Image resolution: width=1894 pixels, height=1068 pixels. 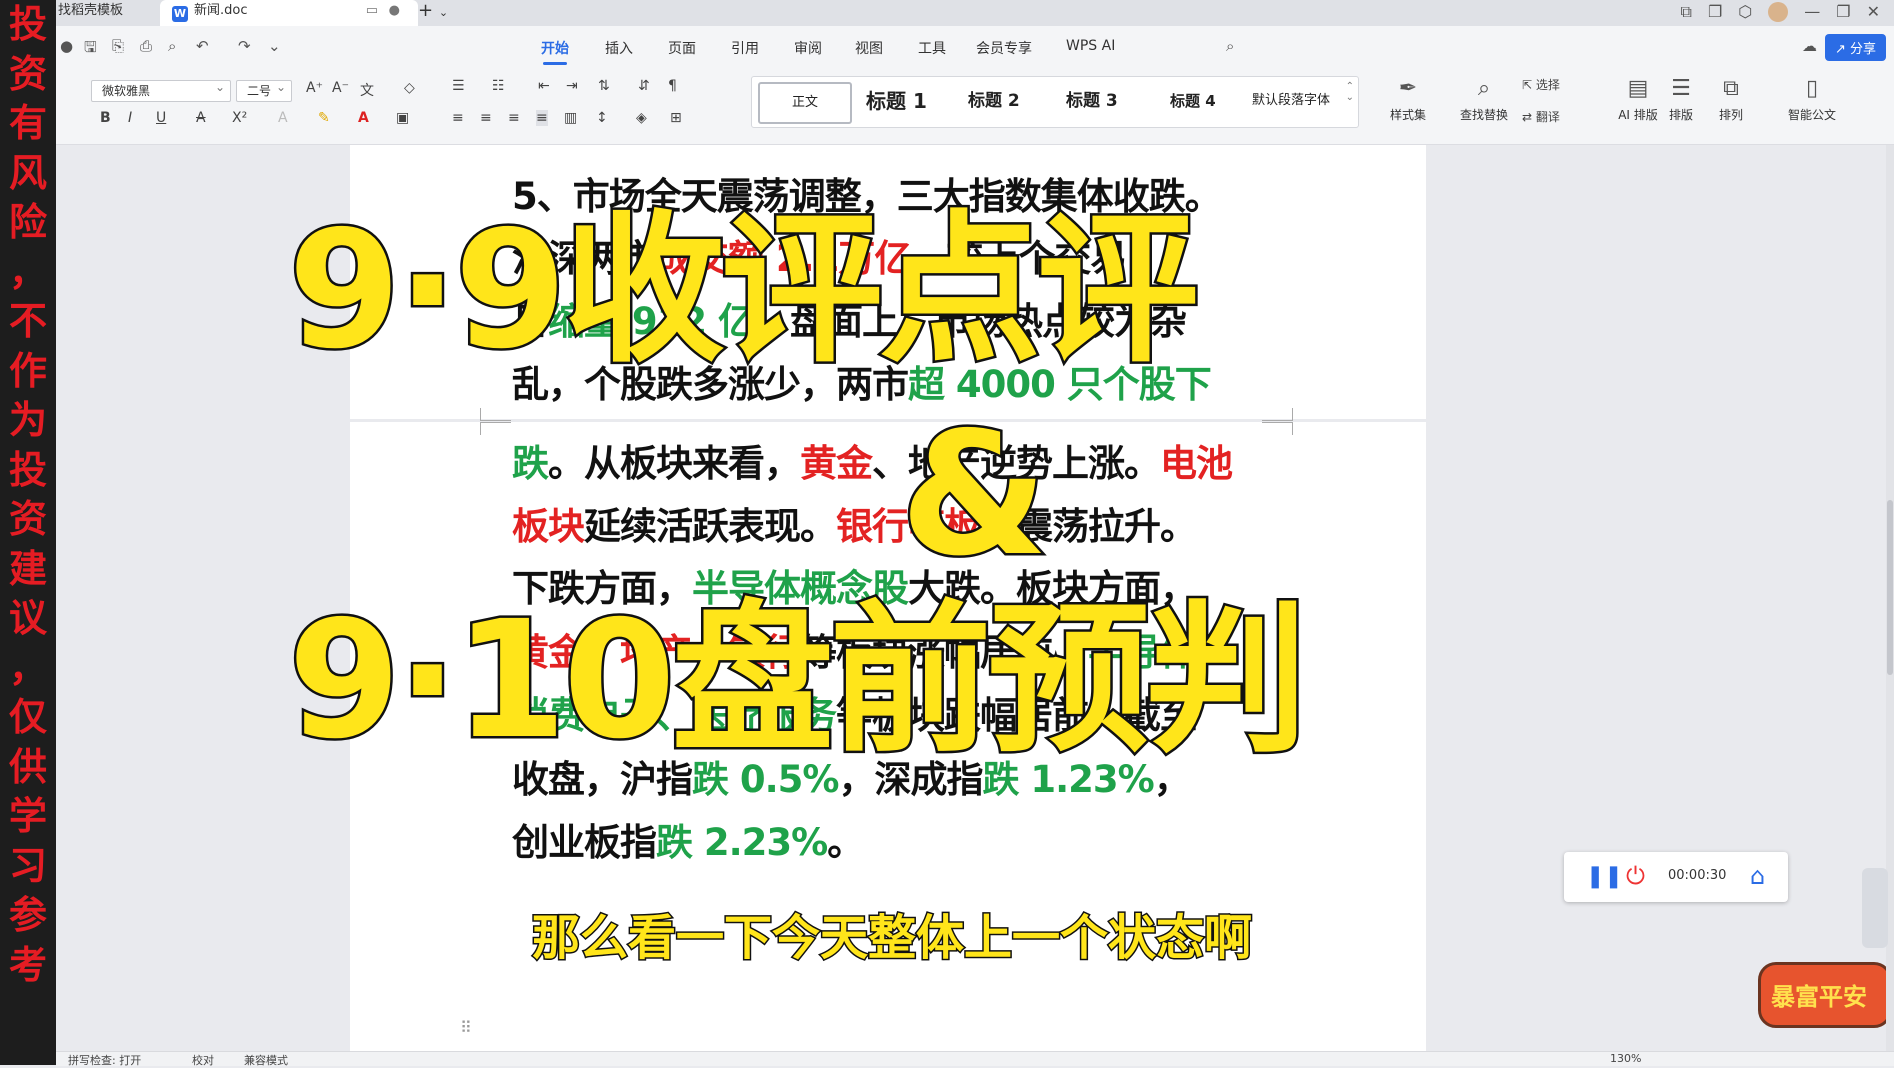 I want to click on menu-tab-8: WPS AI, so click(x=1090, y=46).